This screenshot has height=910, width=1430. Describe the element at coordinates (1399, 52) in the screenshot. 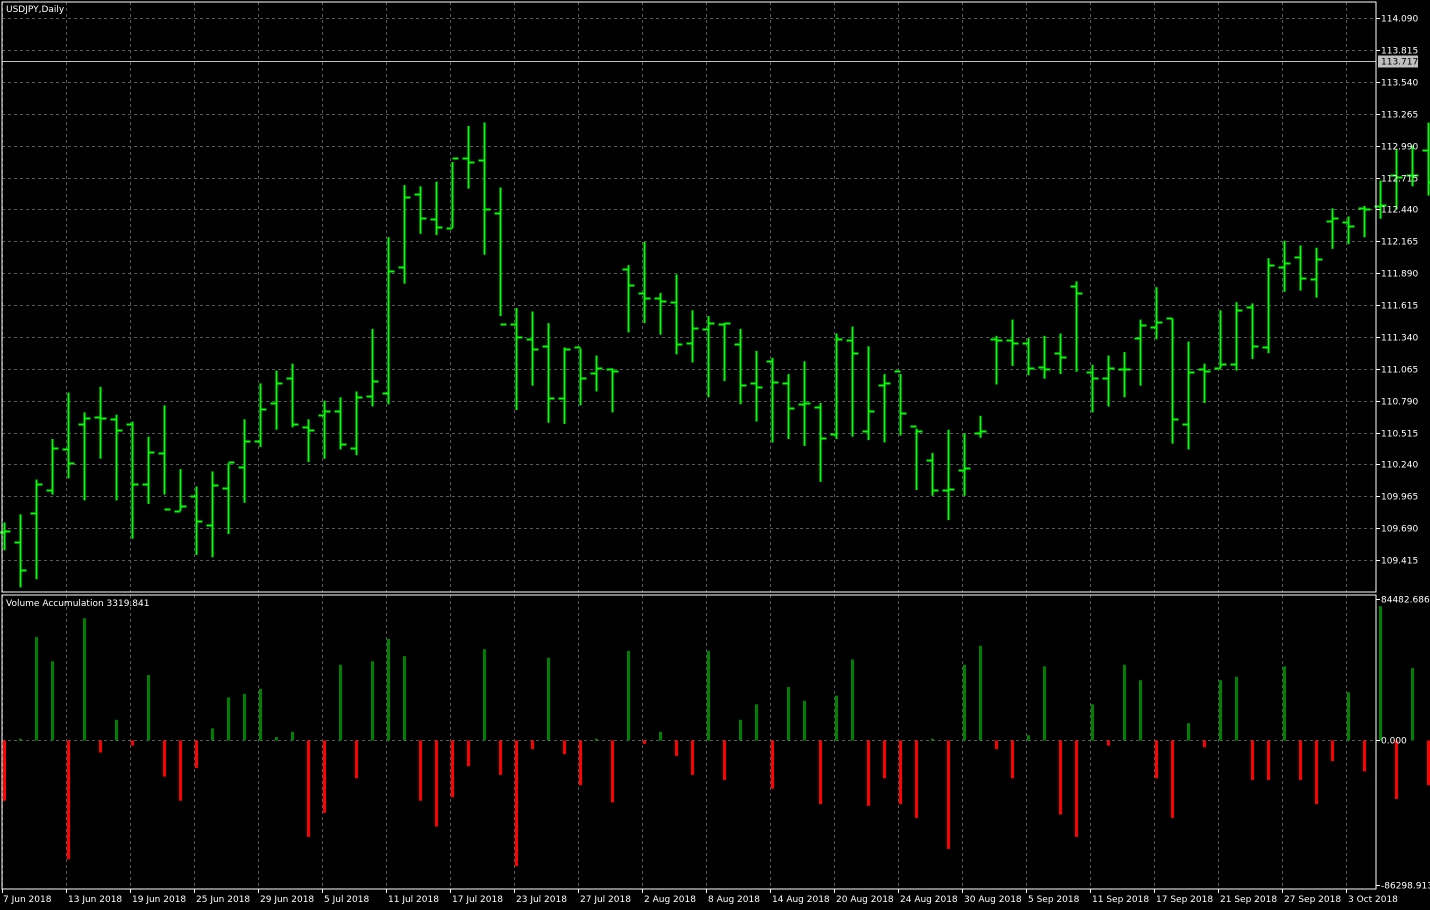

I see `price-tick-label: 113.815` at that location.